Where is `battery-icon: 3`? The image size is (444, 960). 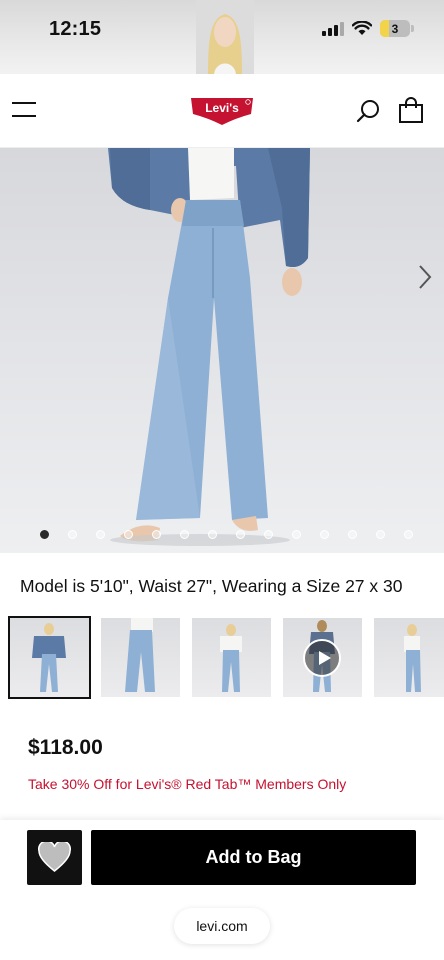
battery-icon: 3 is located at coordinates (397, 28).